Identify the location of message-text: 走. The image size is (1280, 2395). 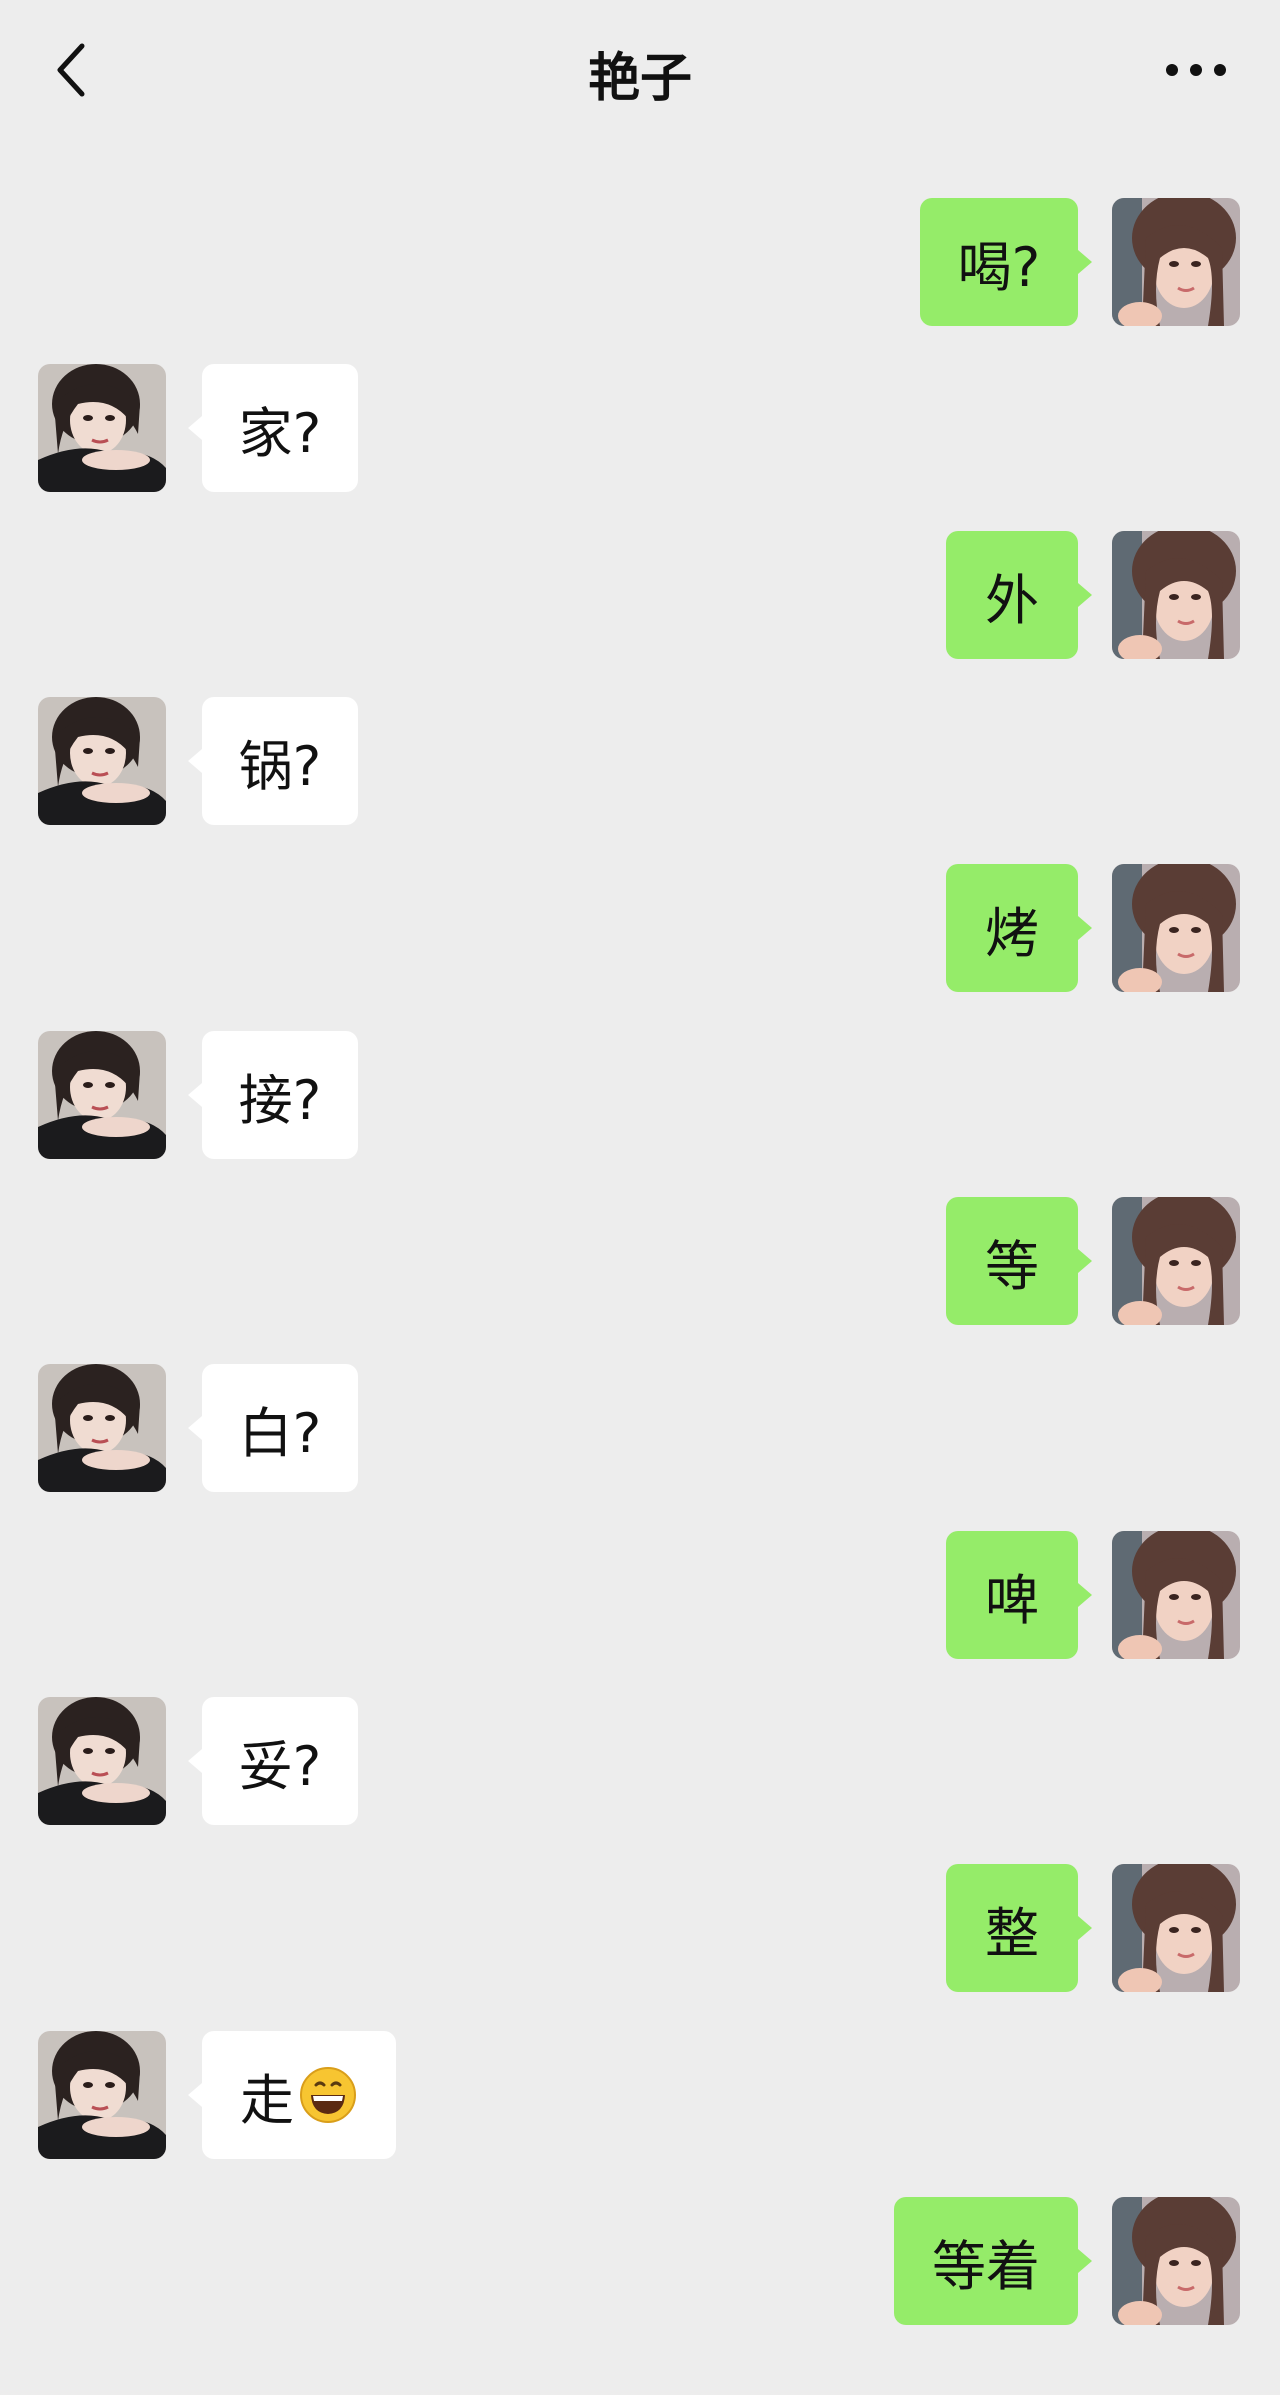
(267, 2100).